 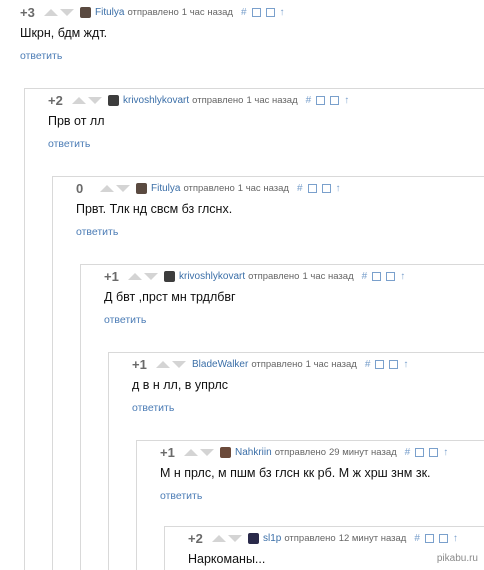 What do you see at coordinates (211, 188) in the screenshot?
I see `comment-header: 0 Fitulya отправлено 1 час назад # ↑` at bounding box center [211, 188].